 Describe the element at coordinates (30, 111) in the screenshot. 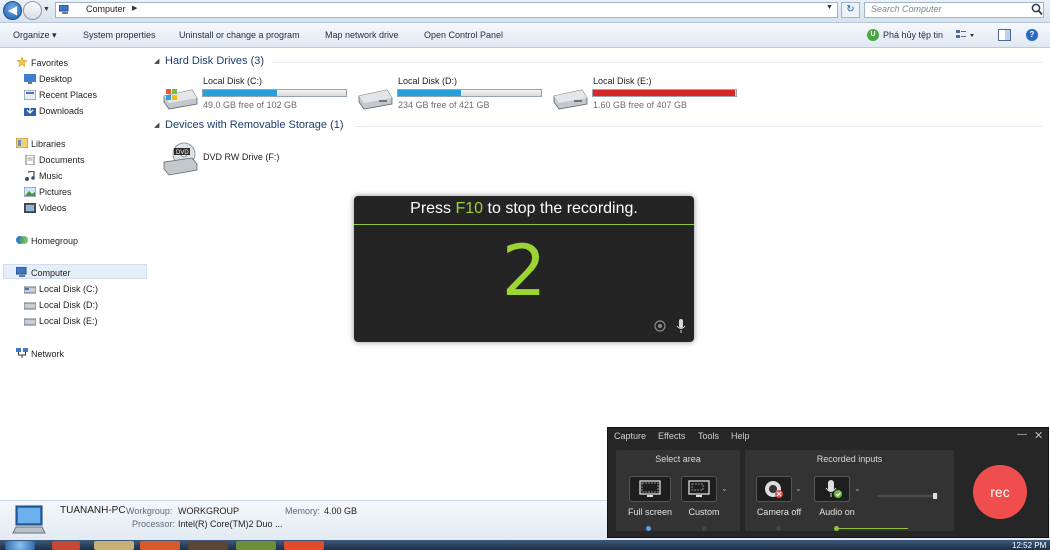

I see `downloads-icon` at that location.